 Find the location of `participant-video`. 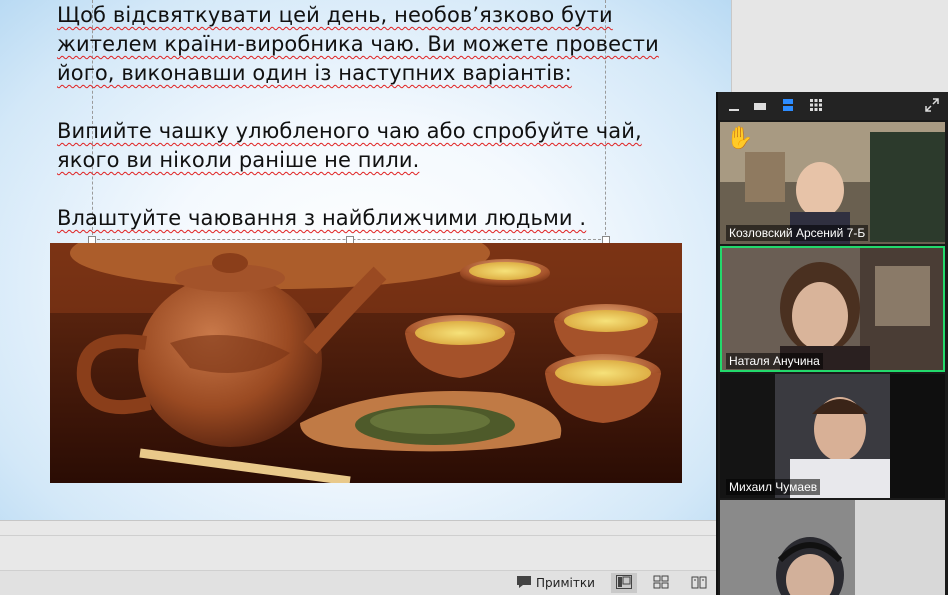

participant-video is located at coordinates (832, 547).